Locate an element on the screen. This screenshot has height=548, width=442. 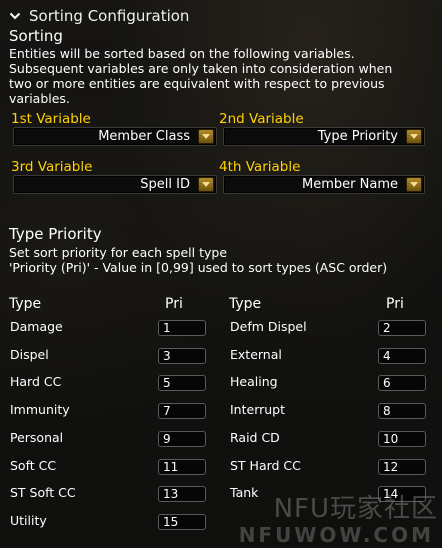
left-type-label: Dispel is located at coordinates (29, 354).